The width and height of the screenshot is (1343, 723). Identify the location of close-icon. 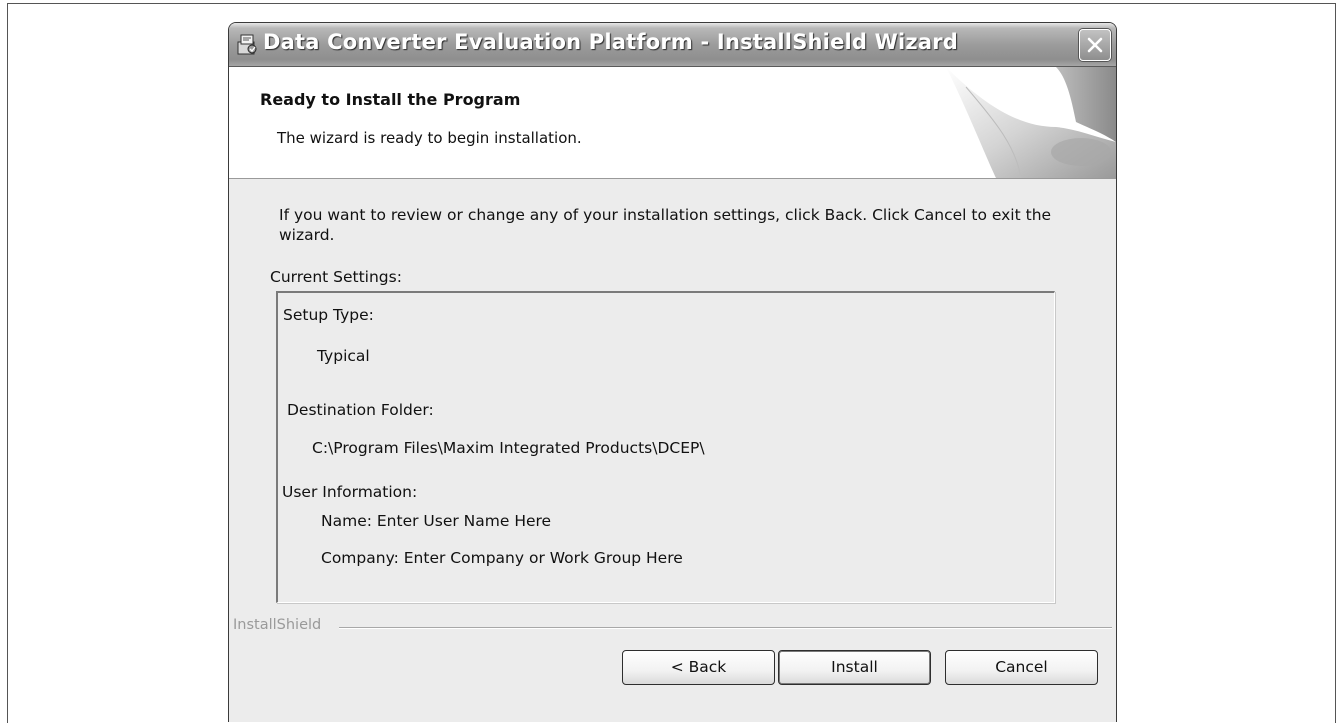
(1095, 45).